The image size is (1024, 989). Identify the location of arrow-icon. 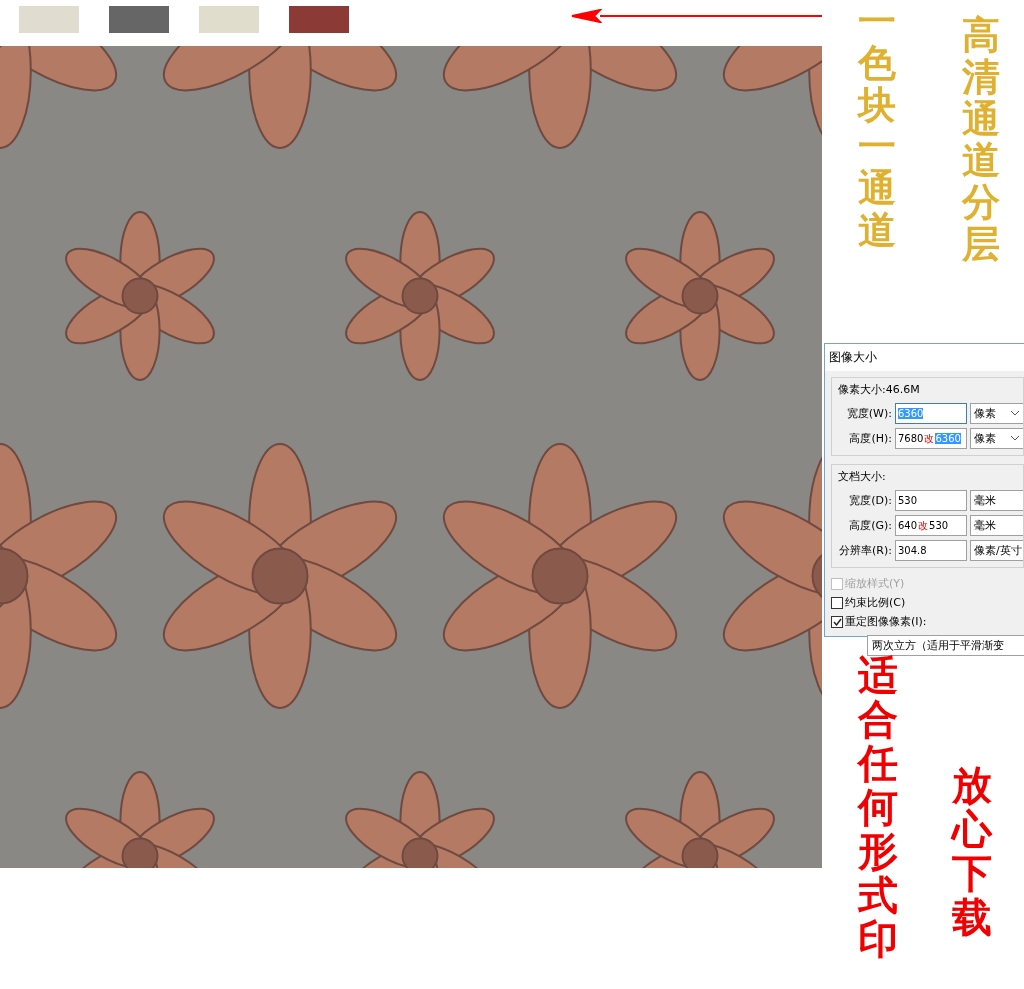
(696, 16).